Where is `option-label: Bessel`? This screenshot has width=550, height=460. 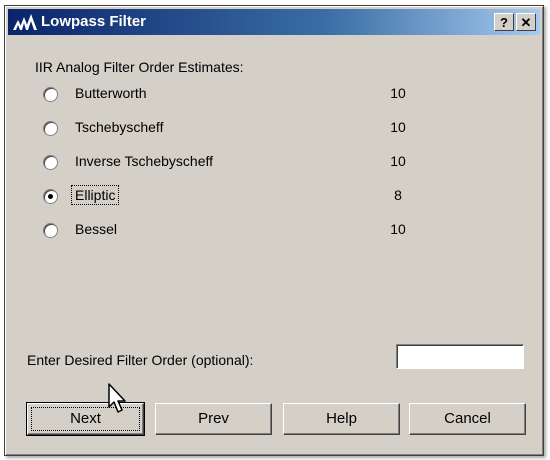 option-label: Bessel is located at coordinates (96, 229).